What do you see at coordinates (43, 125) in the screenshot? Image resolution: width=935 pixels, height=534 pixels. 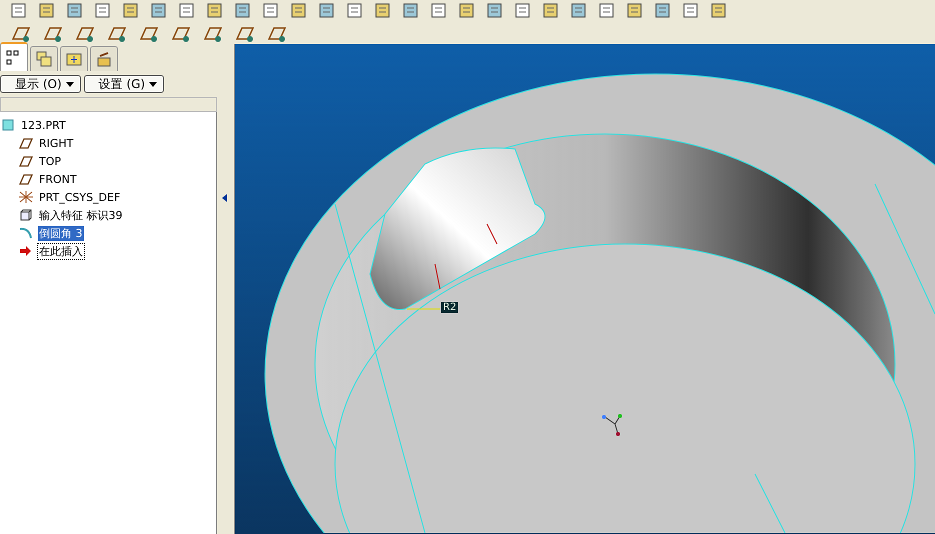 I see `tree-item: 123.PRT` at bounding box center [43, 125].